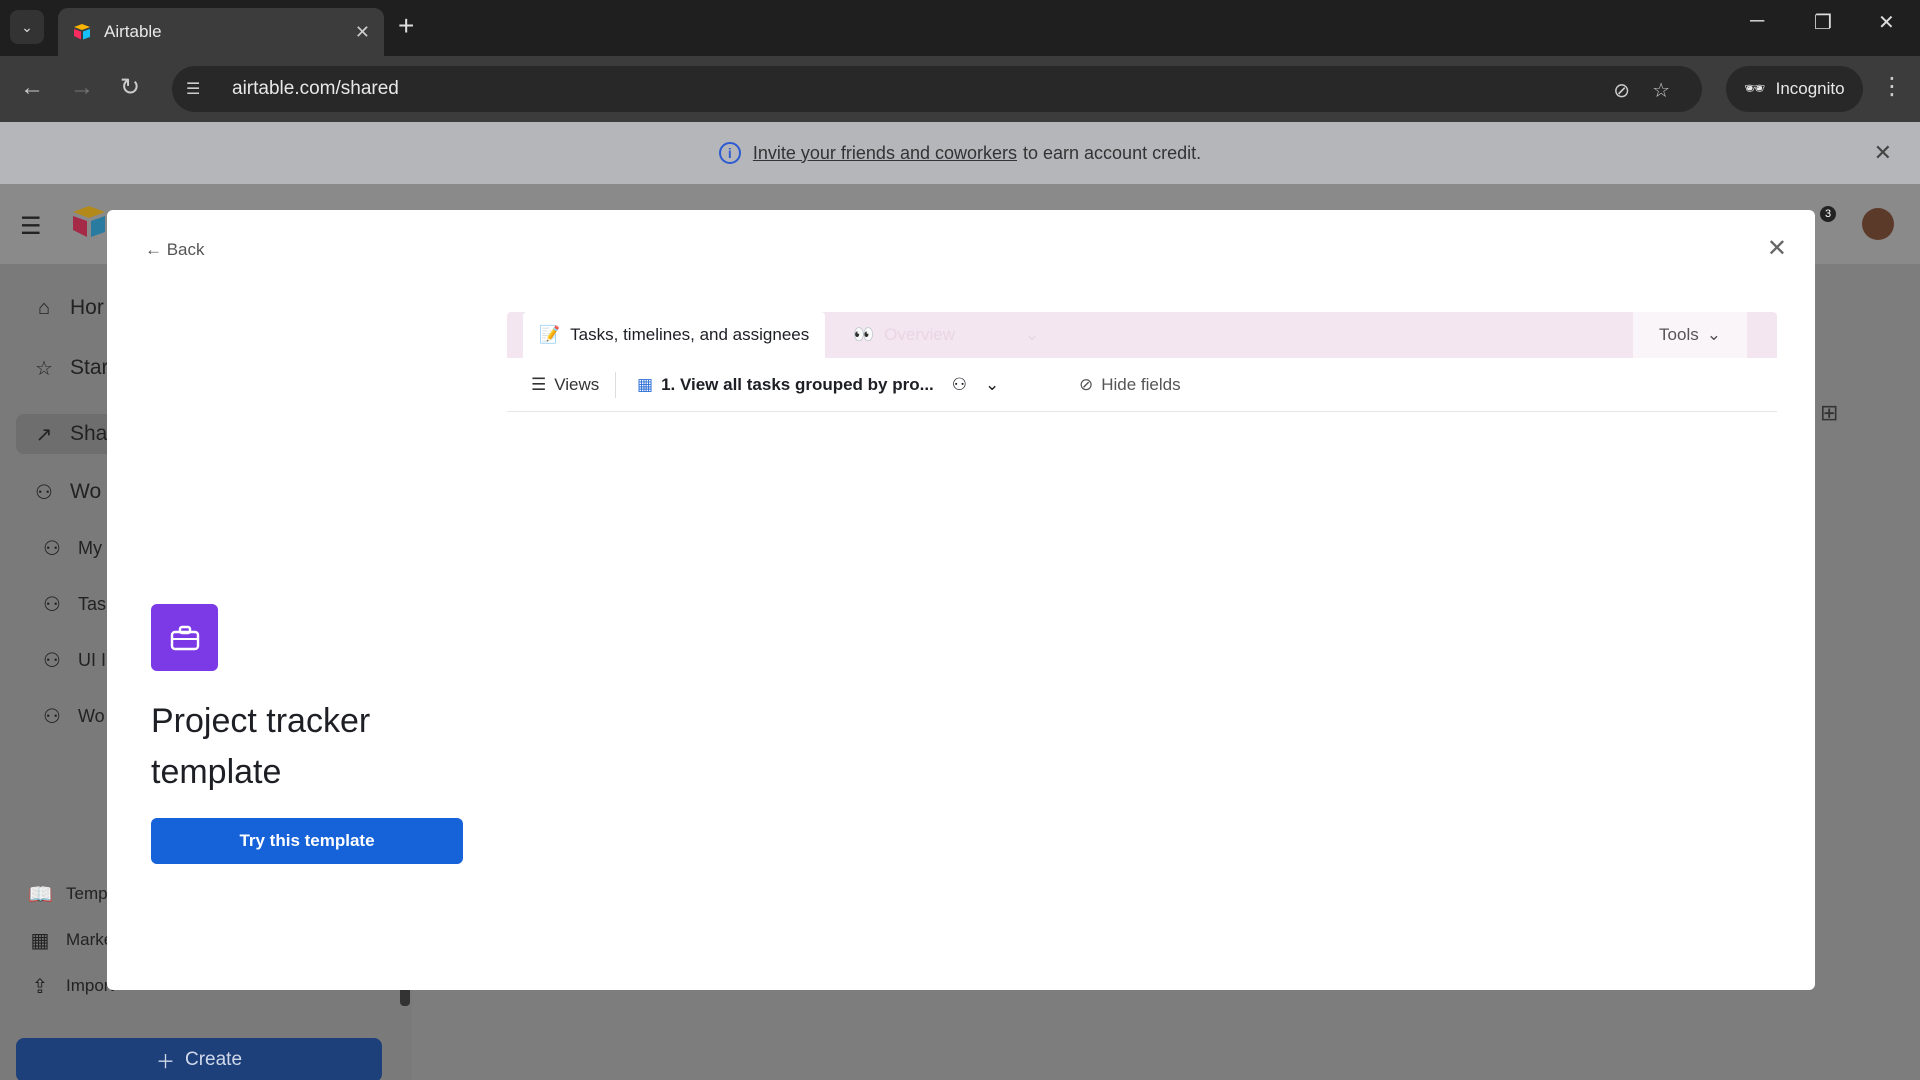  I want to click on views-button: ☰ Views, so click(565, 385).